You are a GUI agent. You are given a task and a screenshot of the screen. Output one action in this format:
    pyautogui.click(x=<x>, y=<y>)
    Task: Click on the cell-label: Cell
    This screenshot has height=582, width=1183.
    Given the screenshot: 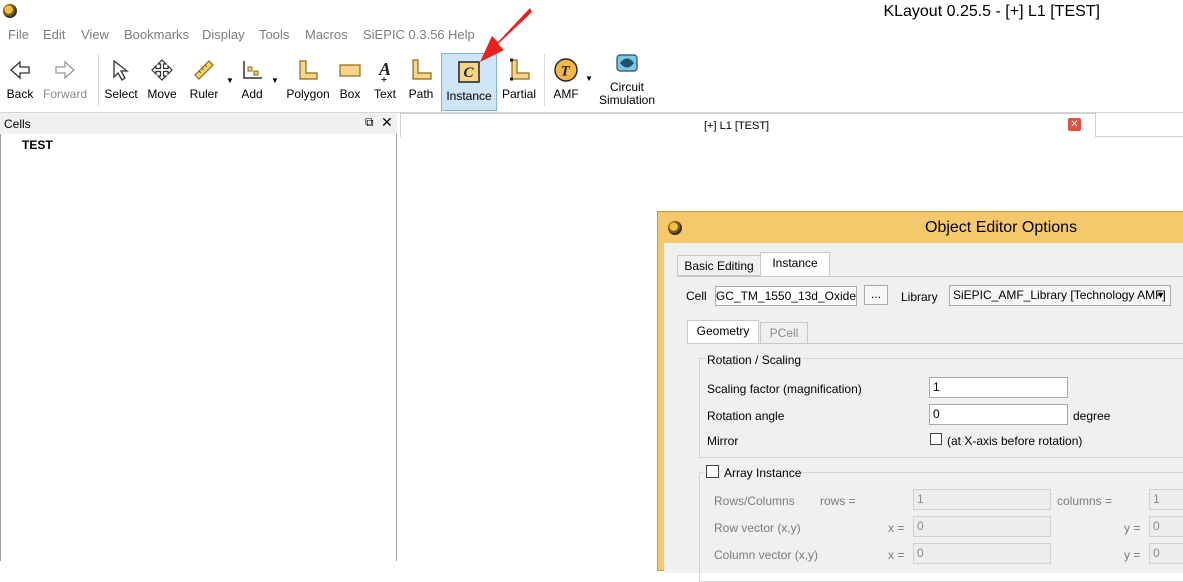 What is the action you would take?
    pyautogui.click(x=696, y=296)
    